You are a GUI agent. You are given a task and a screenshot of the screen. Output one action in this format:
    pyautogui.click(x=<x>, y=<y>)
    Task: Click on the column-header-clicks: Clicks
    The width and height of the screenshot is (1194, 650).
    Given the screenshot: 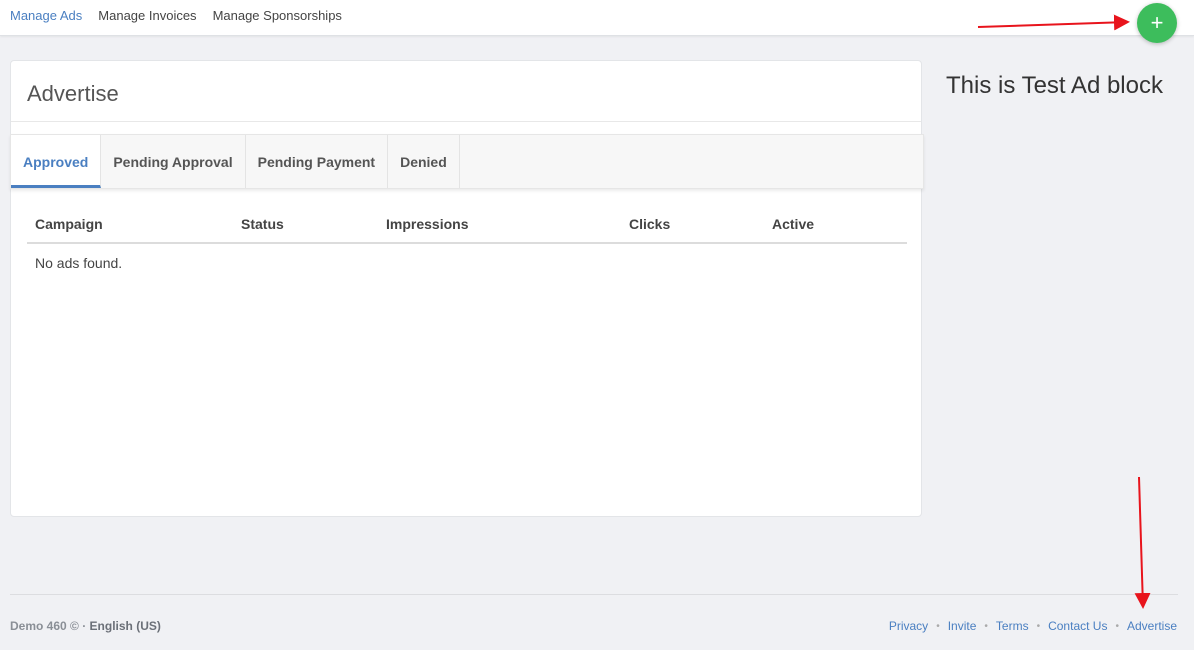 What is the action you would take?
    pyautogui.click(x=650, y=224)
    